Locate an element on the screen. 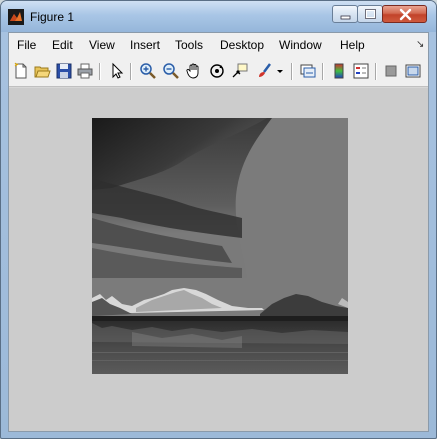 This screenshot has width=437, height=439. close-icon is located at coordinates (405, 14).